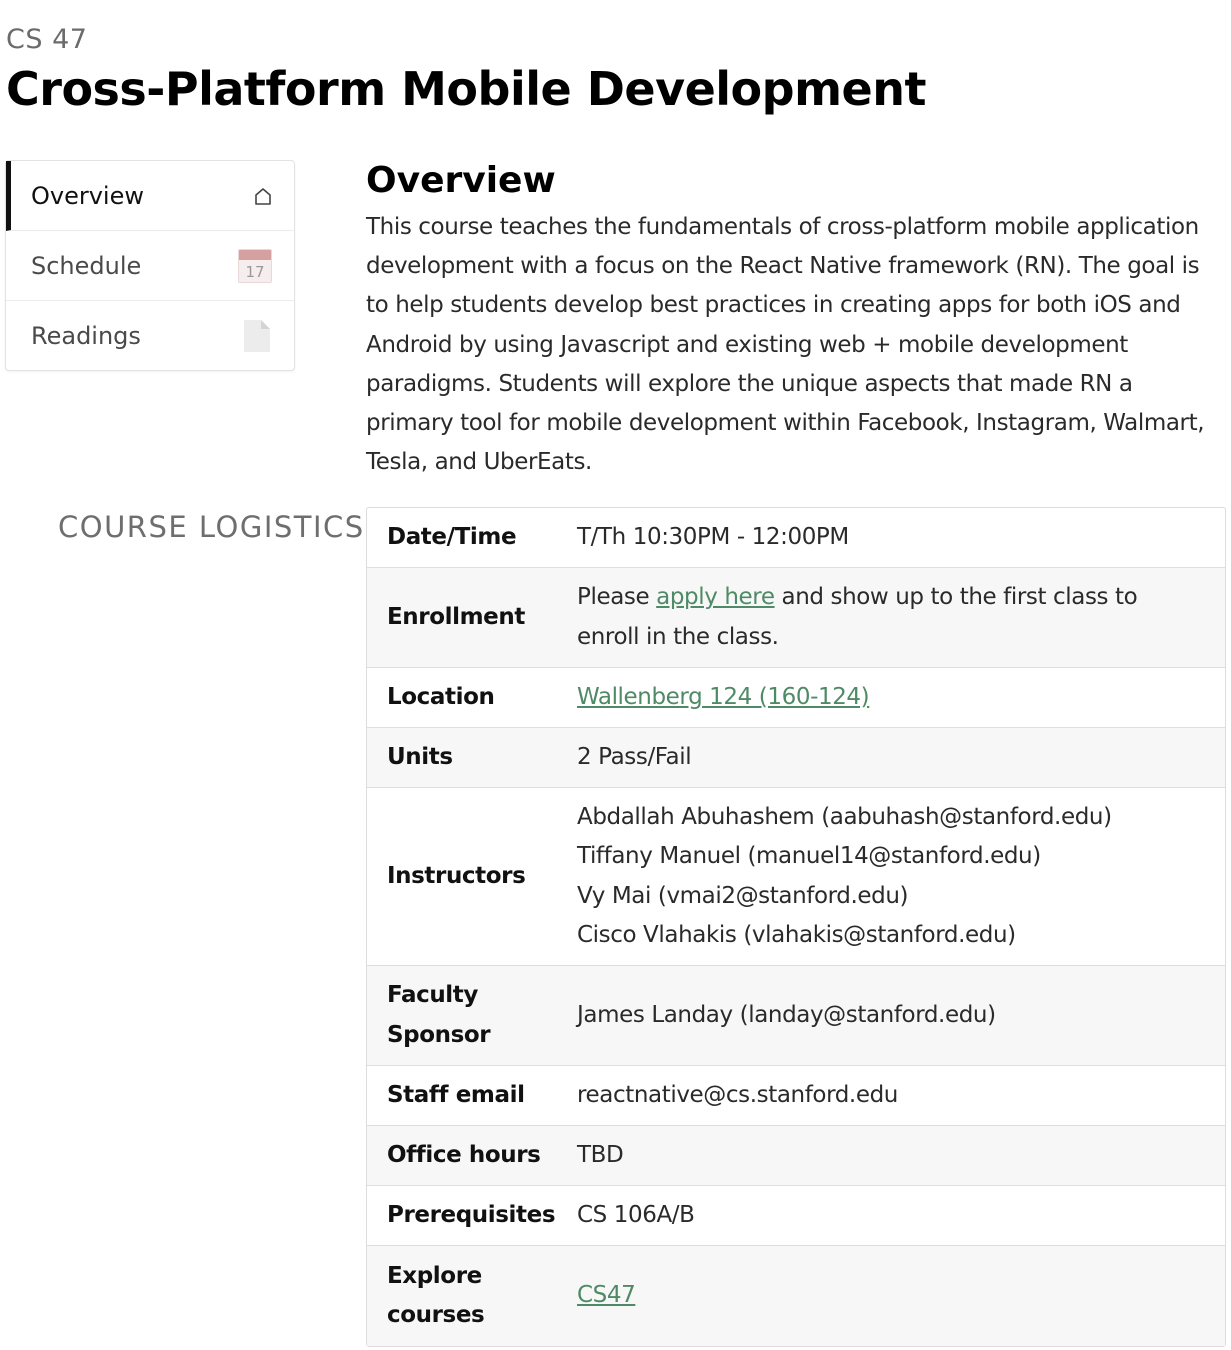  I want to click on table-row: Staff email reactnative@cs.stanford.edu, so click(796, 1096).